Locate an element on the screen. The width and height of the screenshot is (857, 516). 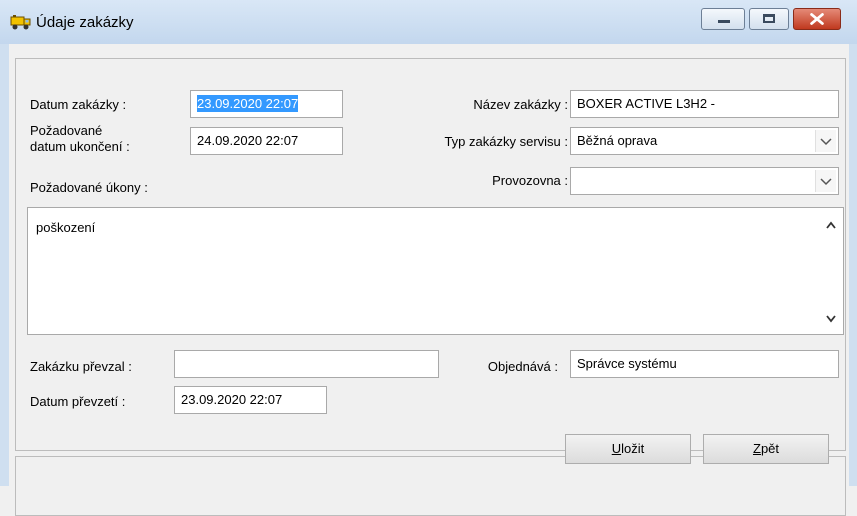
typ-zakazky-value: Běžná oprava is located at coordinates (617, 140).